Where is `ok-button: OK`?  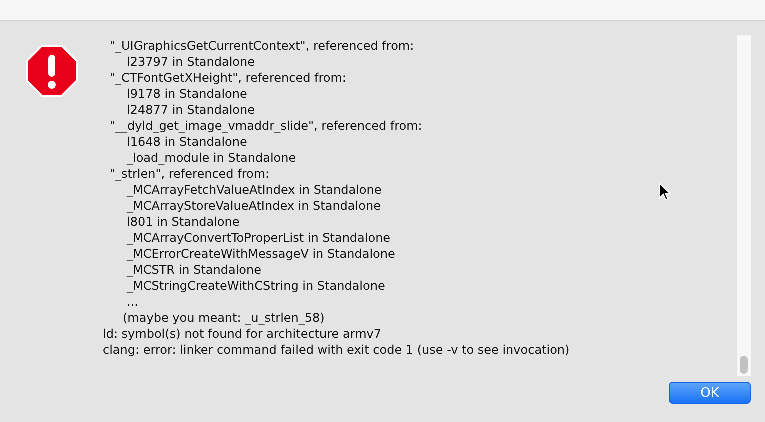
ok-button: OK is located at coordinates (710, 393).